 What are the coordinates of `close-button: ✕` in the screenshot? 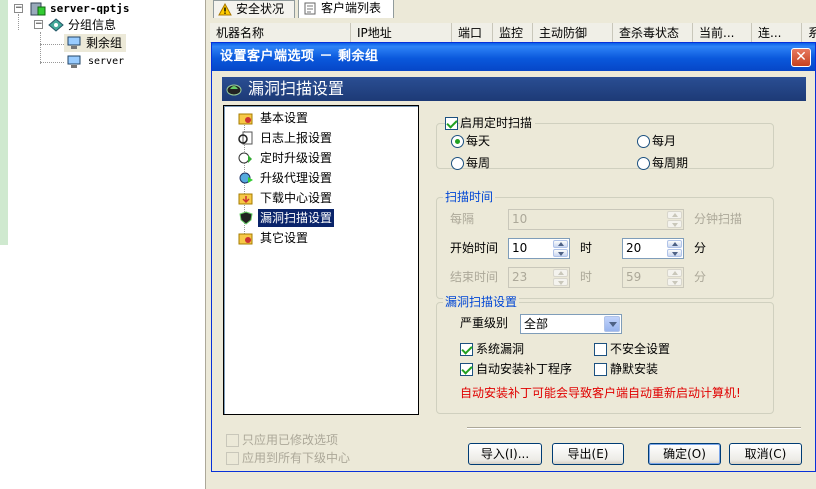 It's located at (801, 57).